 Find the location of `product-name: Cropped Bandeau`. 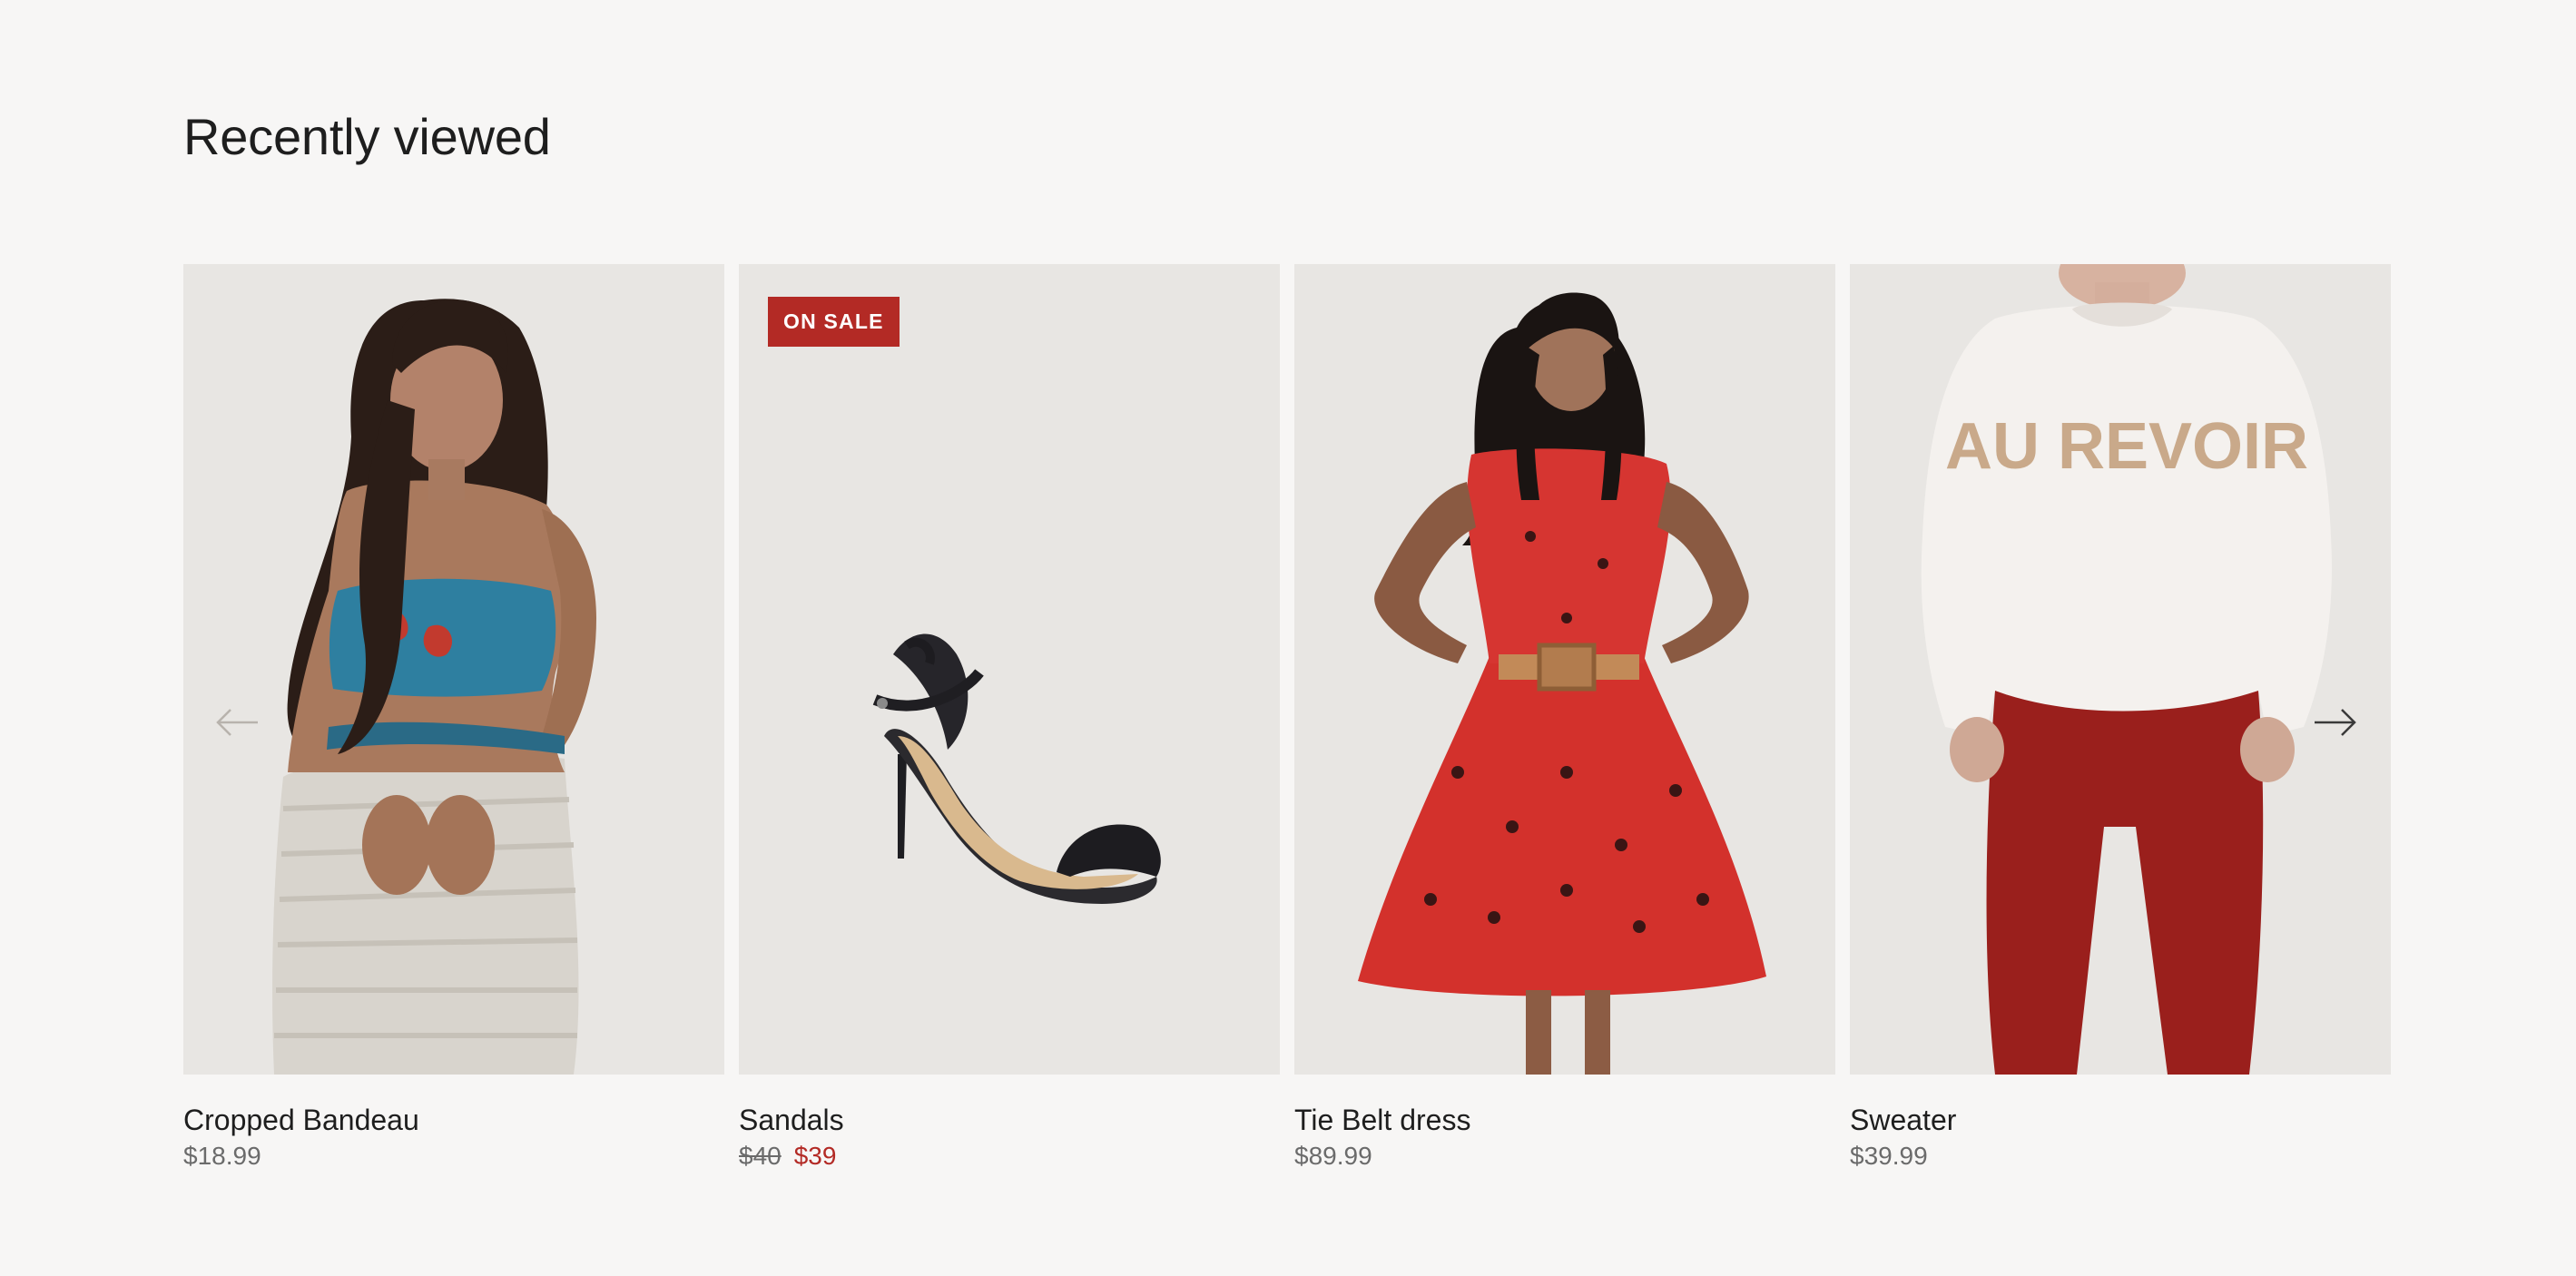

product-name: Cropped Bandeau is located at coordinates (453, 1106).